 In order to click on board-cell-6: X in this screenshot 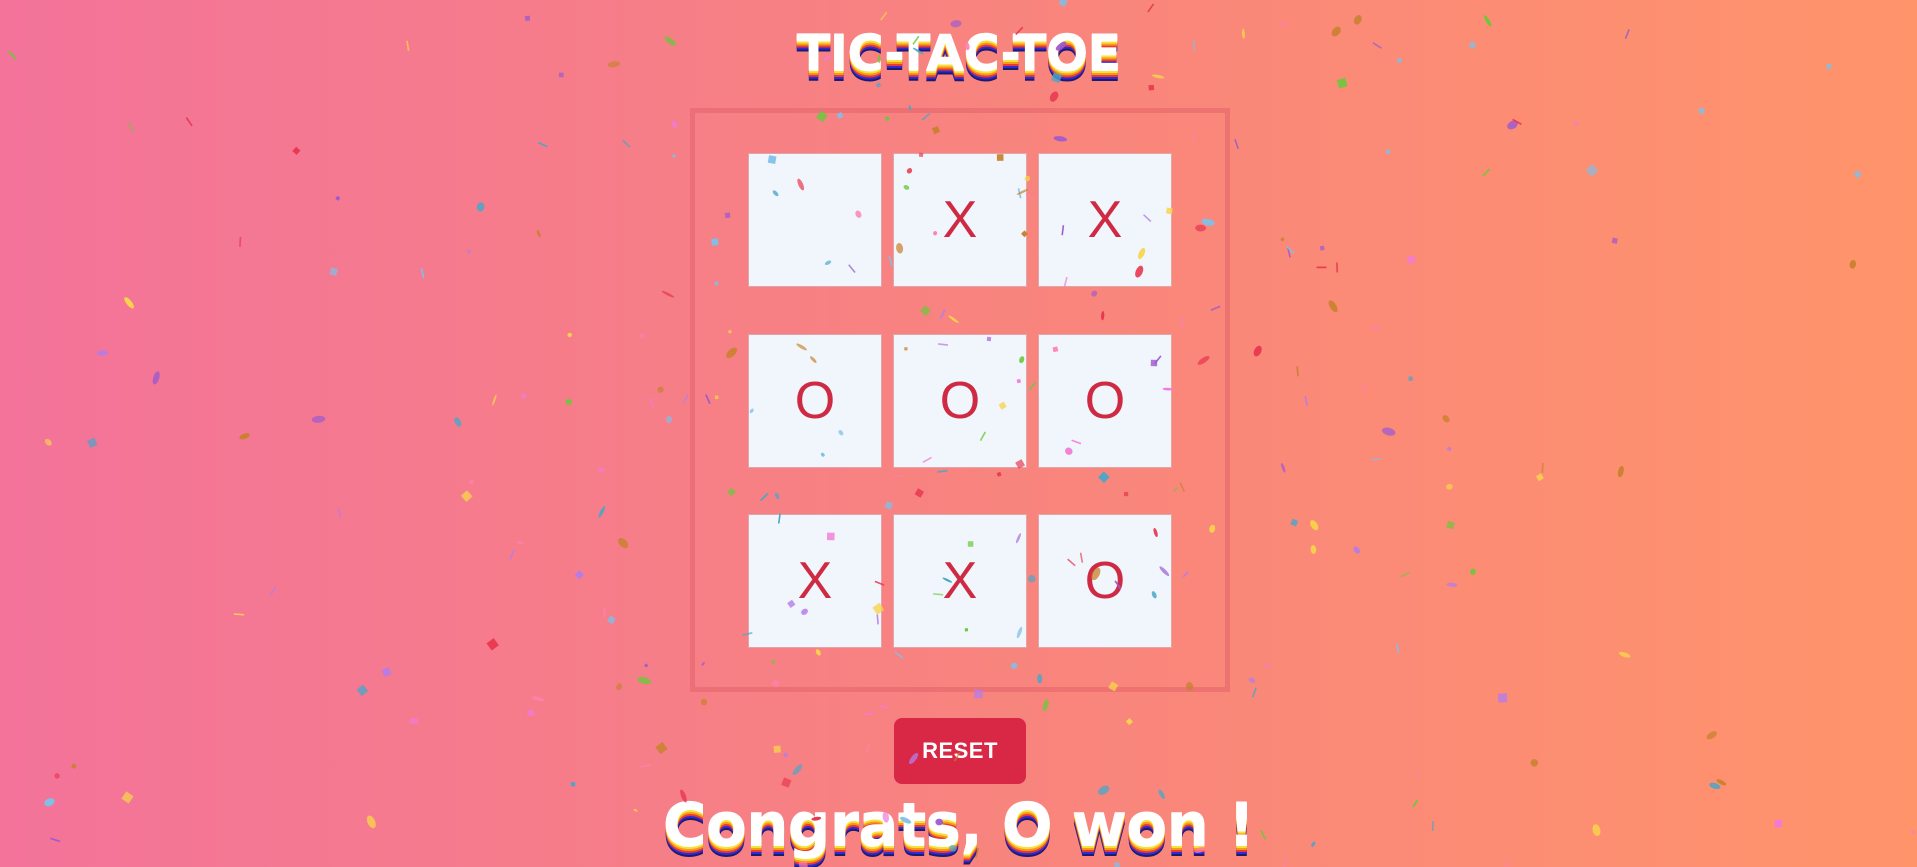, I will do `click(815, 581)`.